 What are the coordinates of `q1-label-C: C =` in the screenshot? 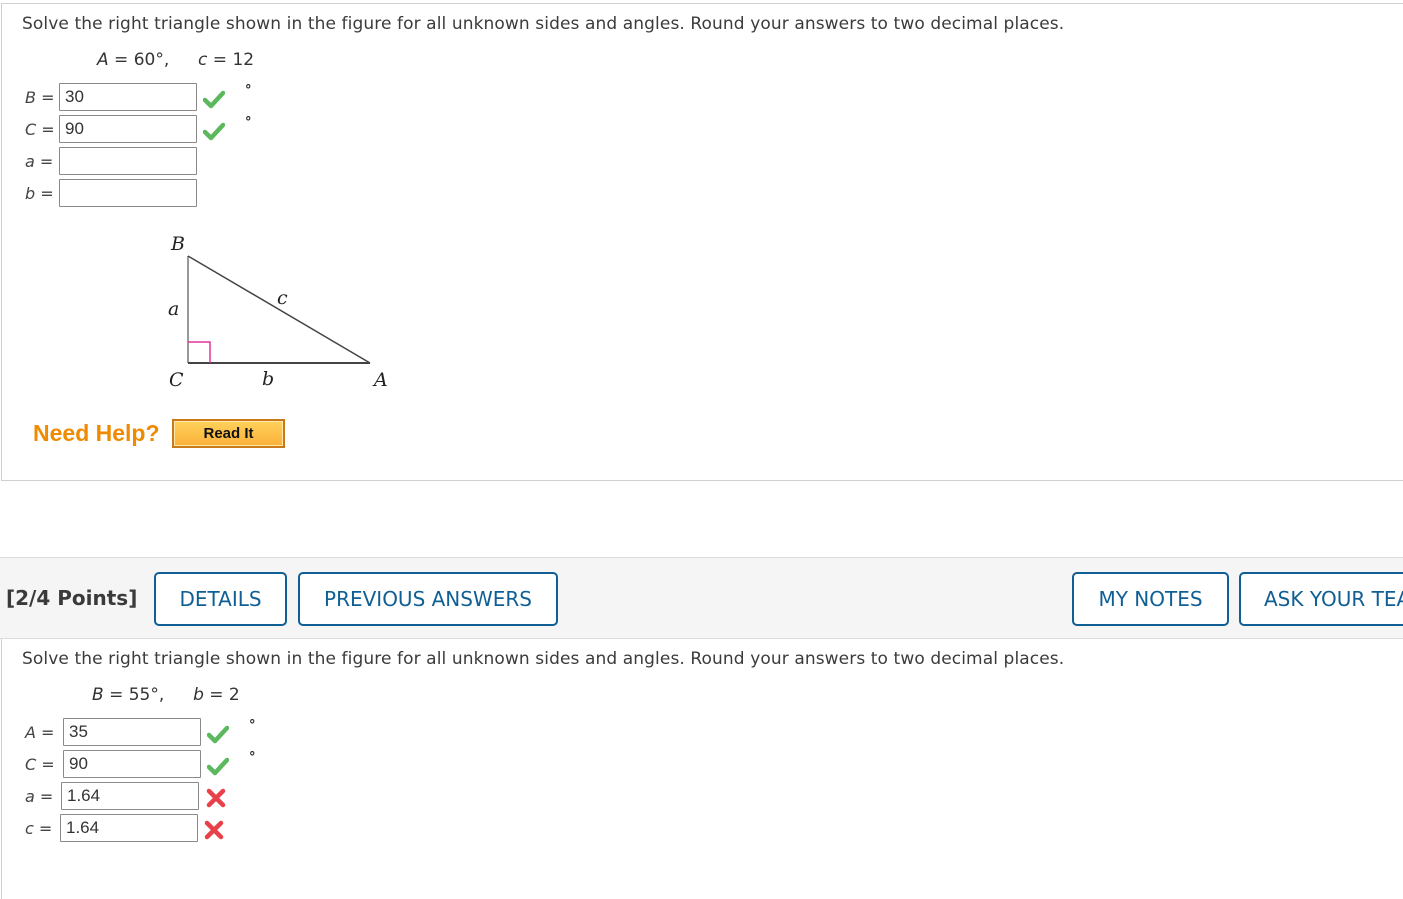 It's located at (40, 129).